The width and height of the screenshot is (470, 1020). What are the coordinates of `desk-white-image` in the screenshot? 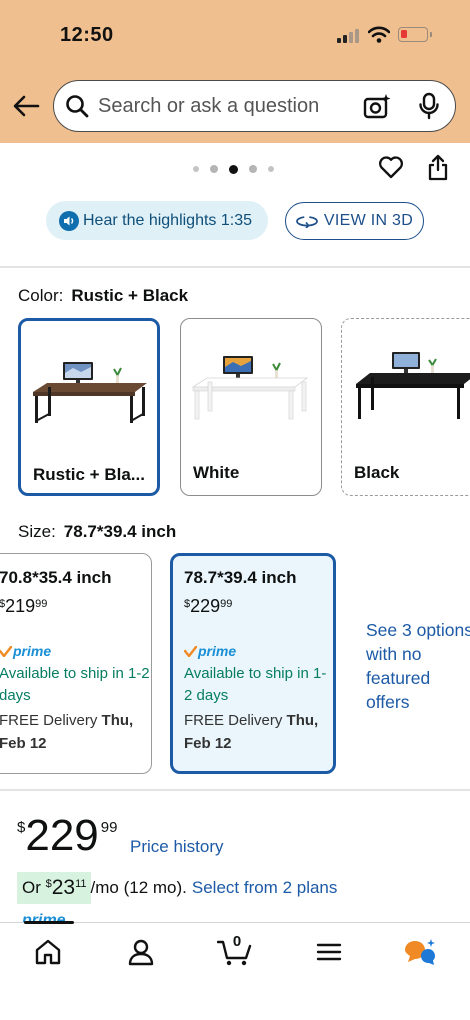 It's located at (250, 388).